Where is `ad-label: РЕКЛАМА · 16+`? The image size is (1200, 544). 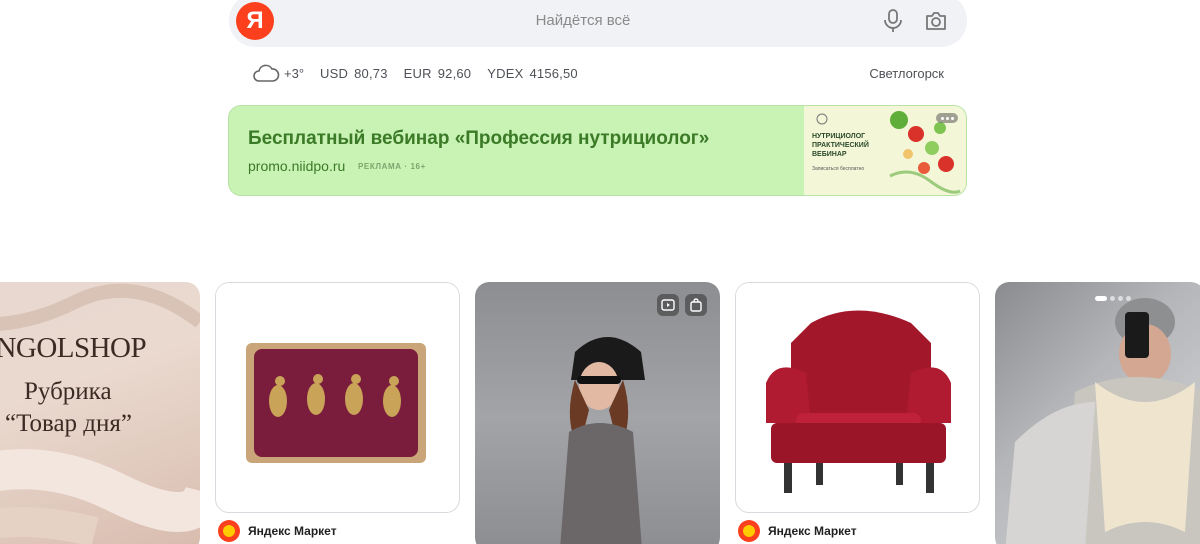 ad-label: РЕКЛАМА · 16+ is located at coordinates (392, 166).